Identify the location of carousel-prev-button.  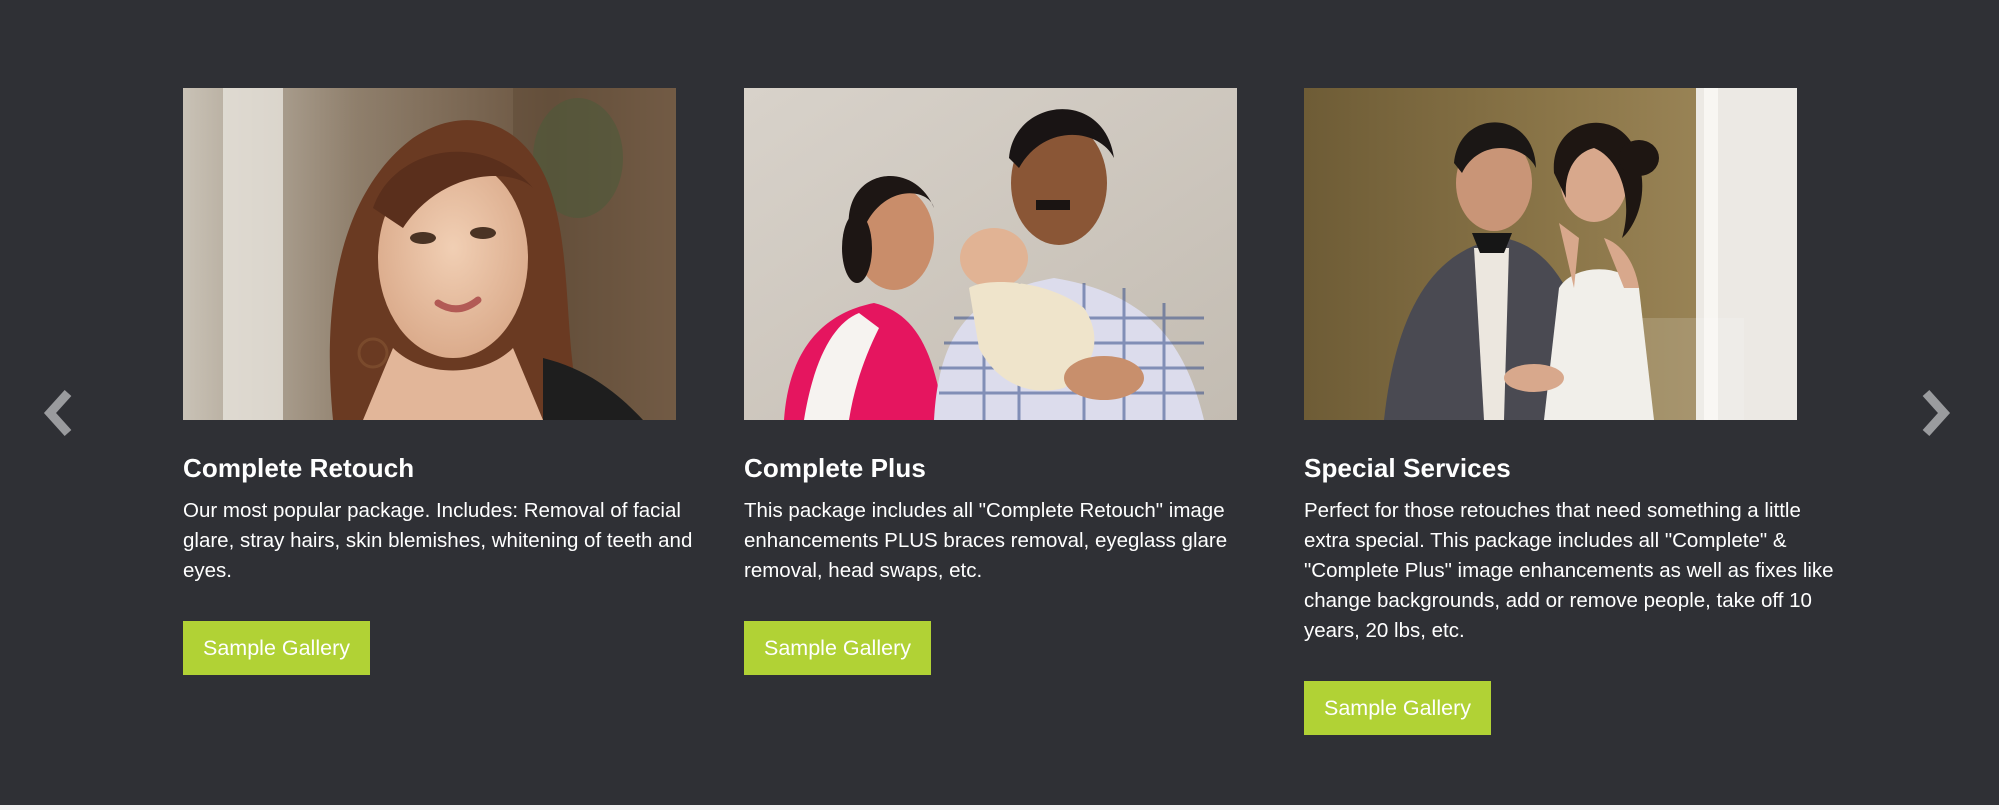
(61, 415).